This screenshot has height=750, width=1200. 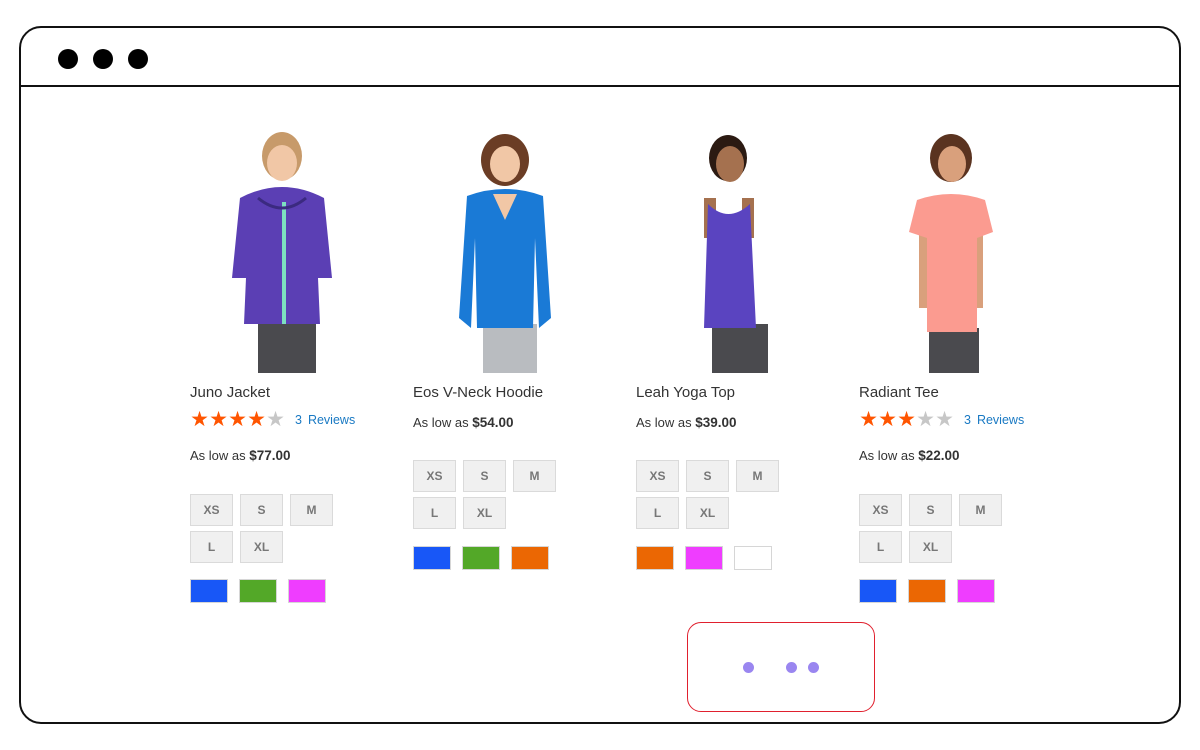 I want to click on price-value: $22.00, so click(x=939, y=455).